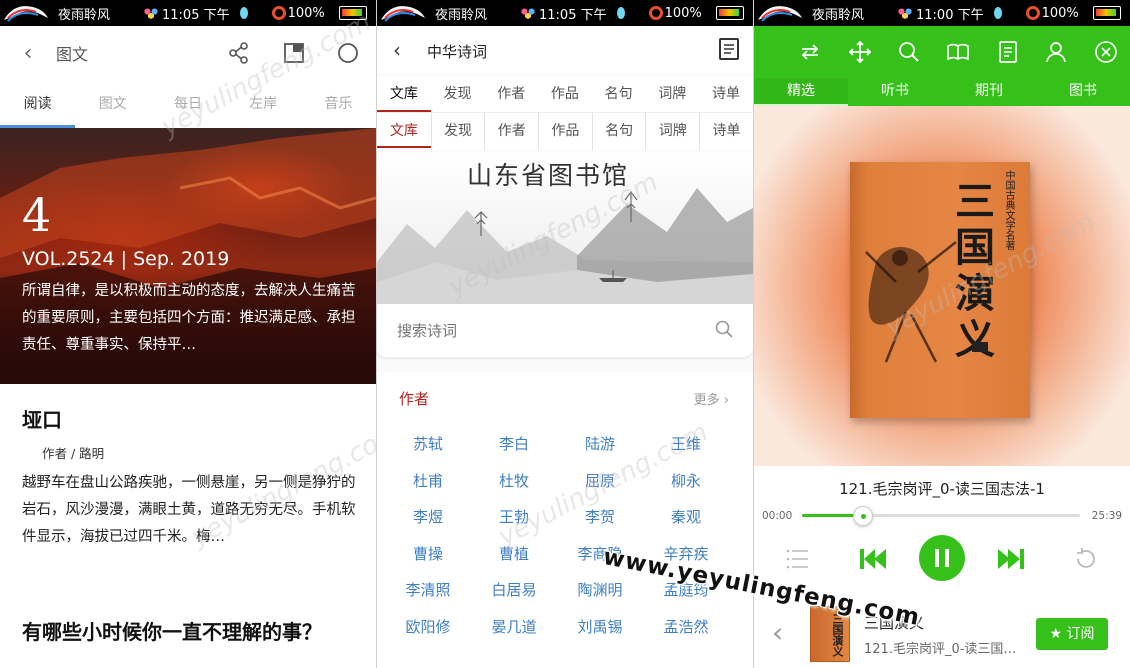  I want to click on section-label: 作者, so click(414, 399).